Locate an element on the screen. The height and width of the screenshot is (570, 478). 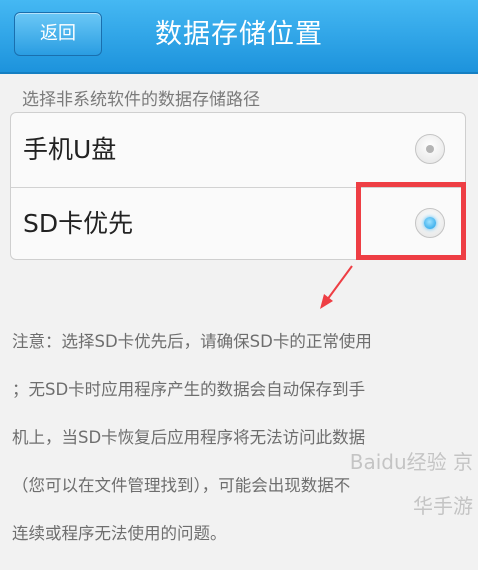
annotation-highlight-box is located at coordinates (411, 221).